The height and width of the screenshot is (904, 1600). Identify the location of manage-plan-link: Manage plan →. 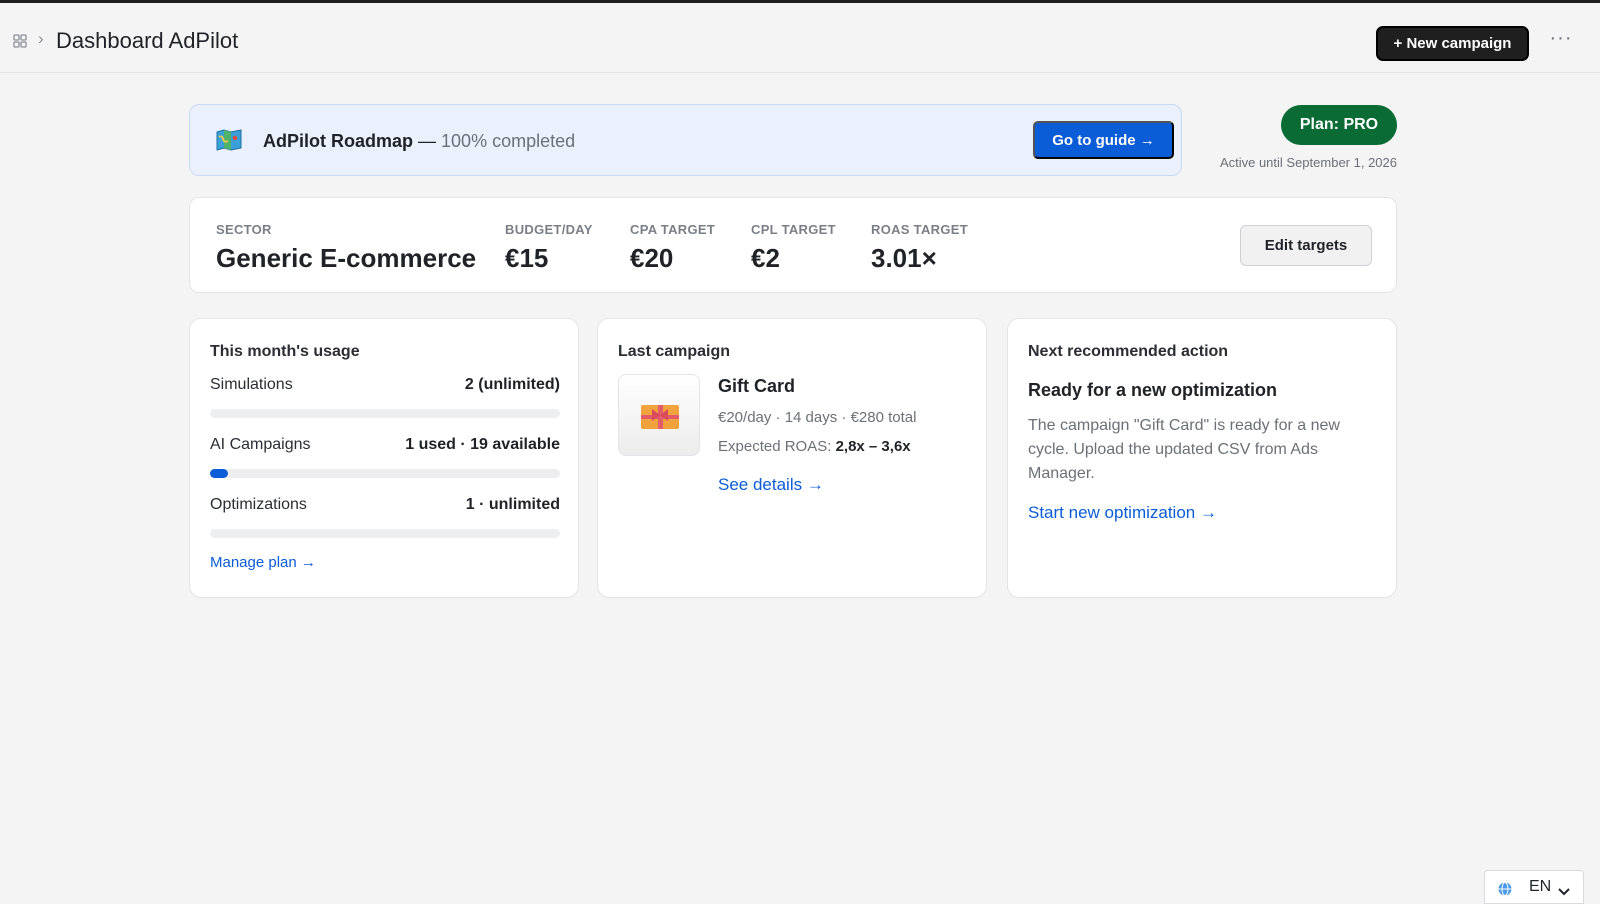
(263, 562).